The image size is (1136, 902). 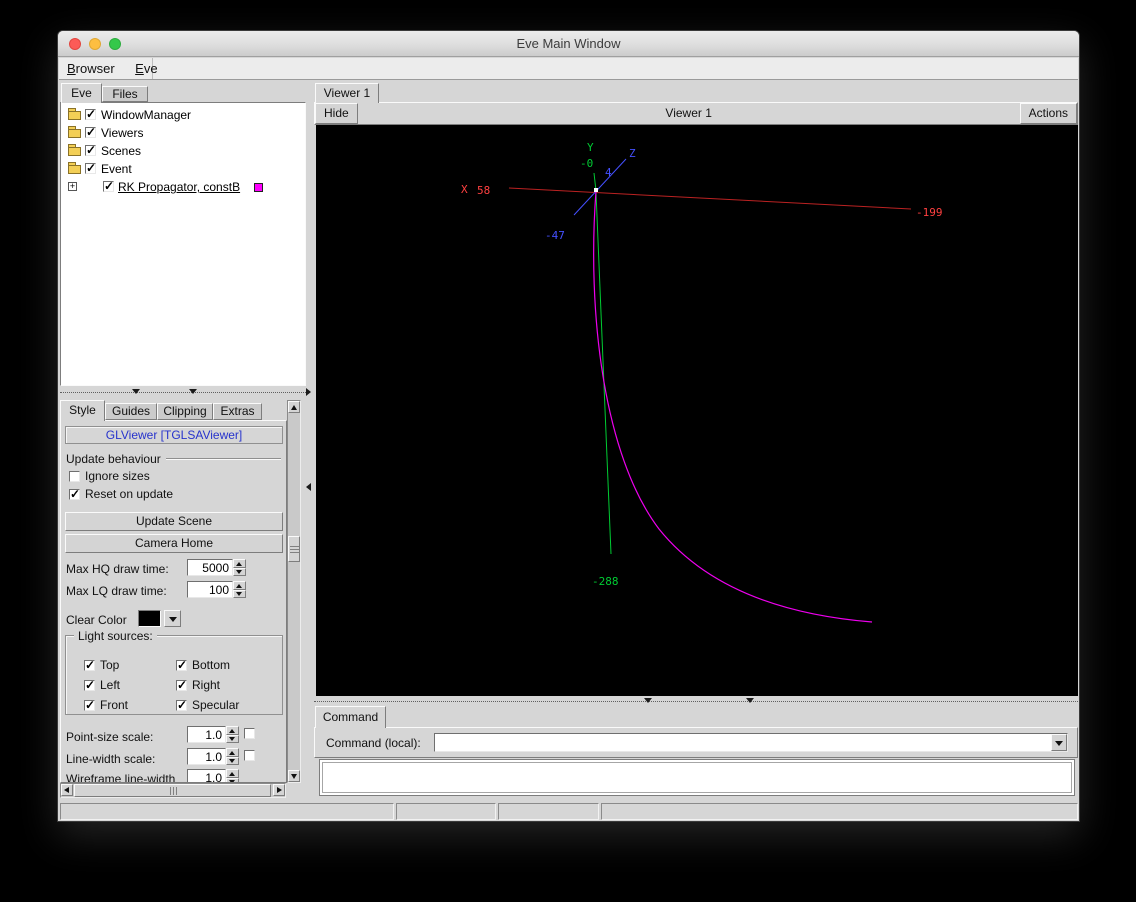 What do you see at coordinates (185, 411) in the screenshot?
I see `tab-clipping: Clipping` at bounding box center [185, 411].